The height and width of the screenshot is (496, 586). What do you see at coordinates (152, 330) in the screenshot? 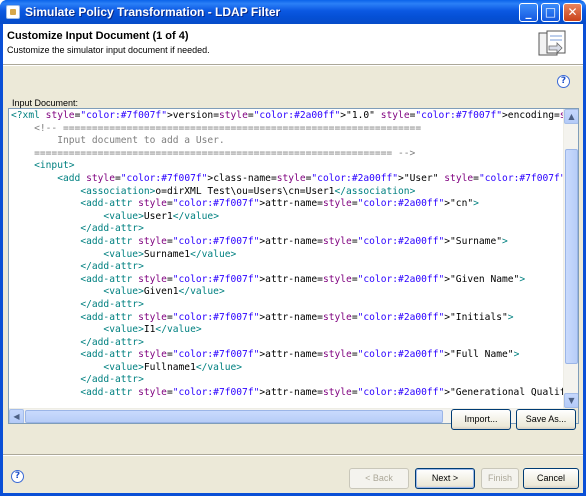
I see `code-line: <value>I1</value>` at bounding box center [152, 330].